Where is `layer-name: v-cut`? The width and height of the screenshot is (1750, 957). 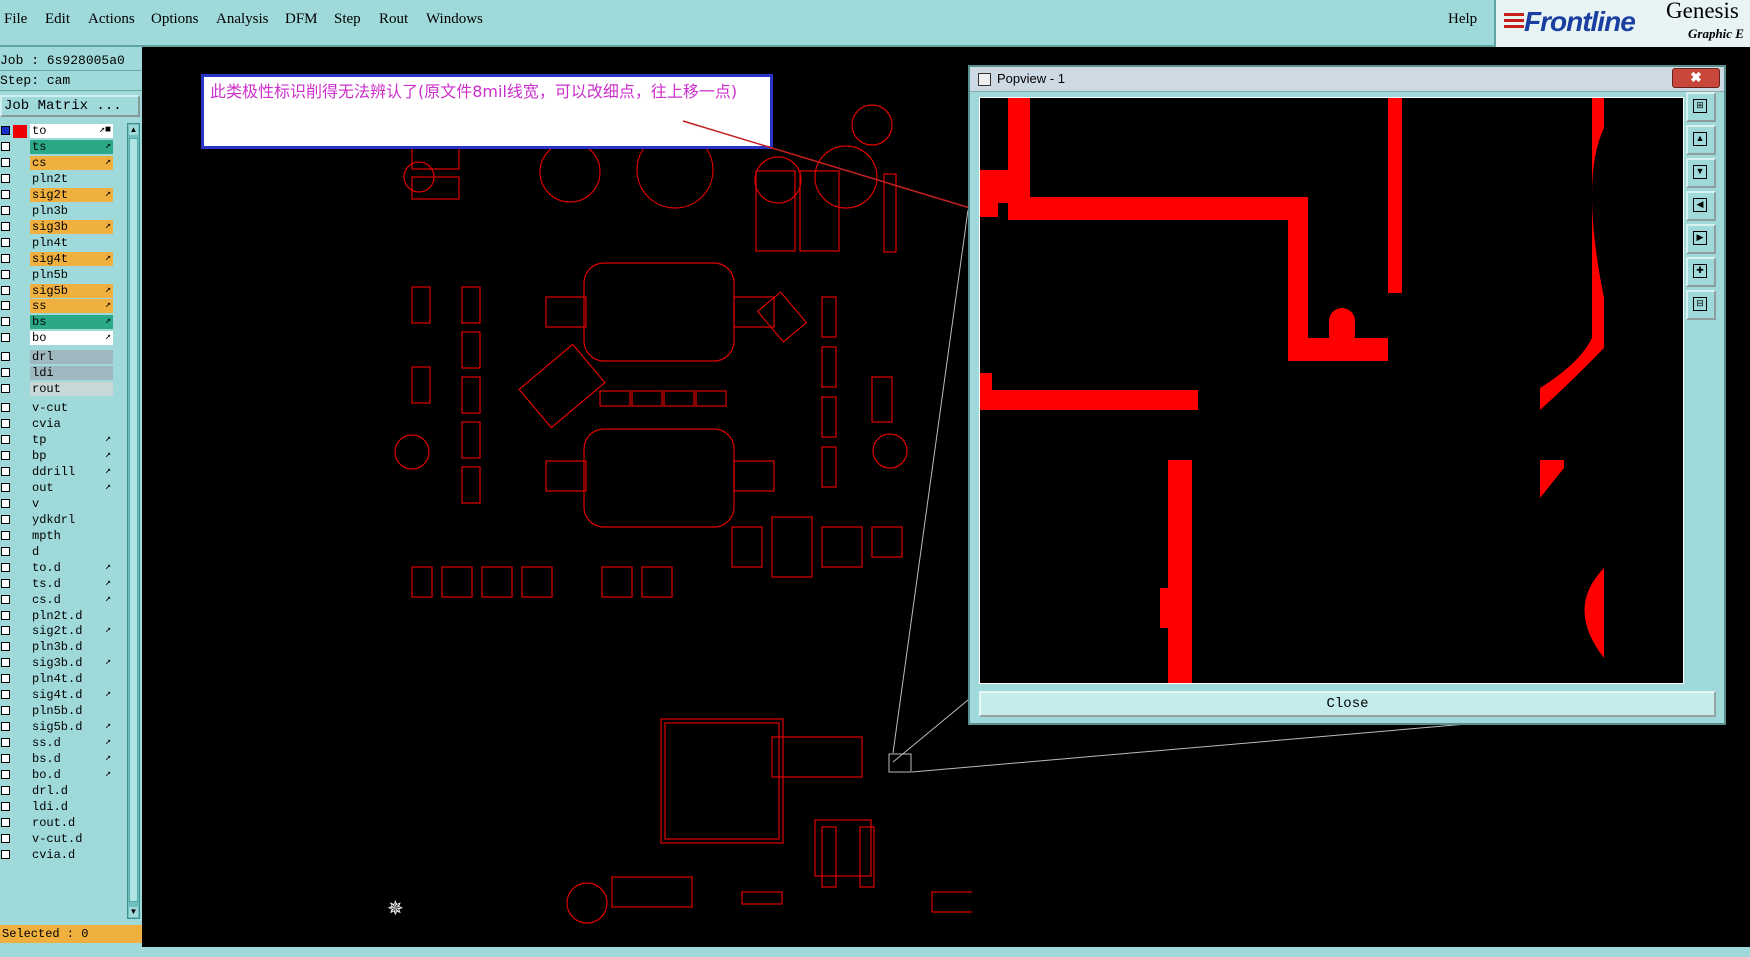
layer-name: v-cut is located at coordinates (71, 408).